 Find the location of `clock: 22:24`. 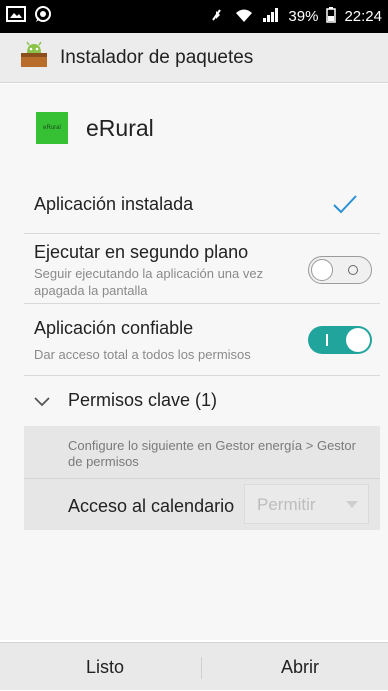

clock: 22:24 is located at coordinates (363, 16).